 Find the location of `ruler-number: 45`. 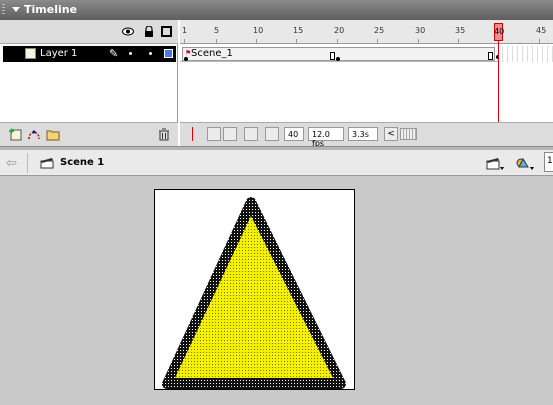

ruler-number: 45 is located at coordinates (541, 30).